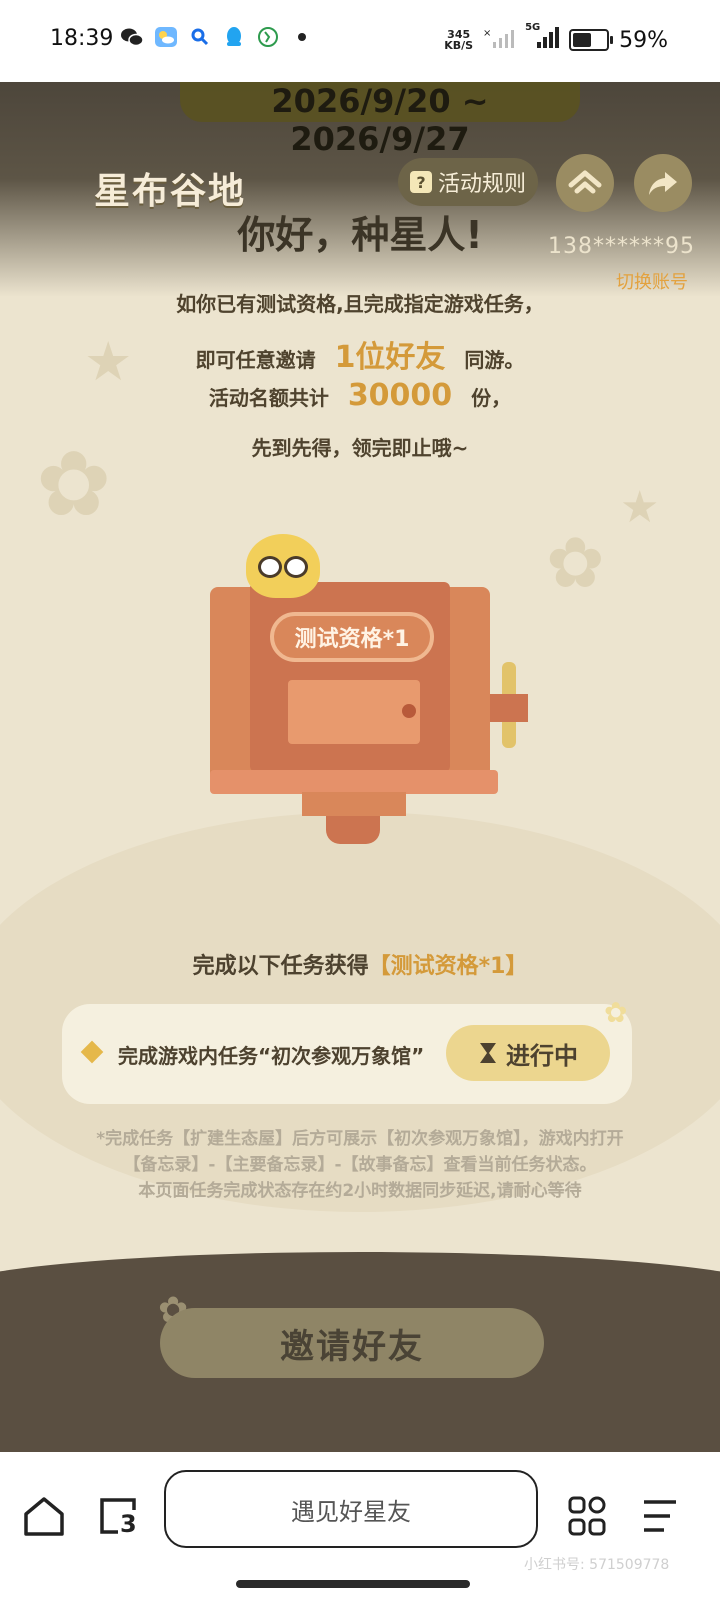 The image size is (720, 1604). What do you see at coordinates (663, 183) in the screenshot?
I see `share-icon` at bounding box center [663, 183].